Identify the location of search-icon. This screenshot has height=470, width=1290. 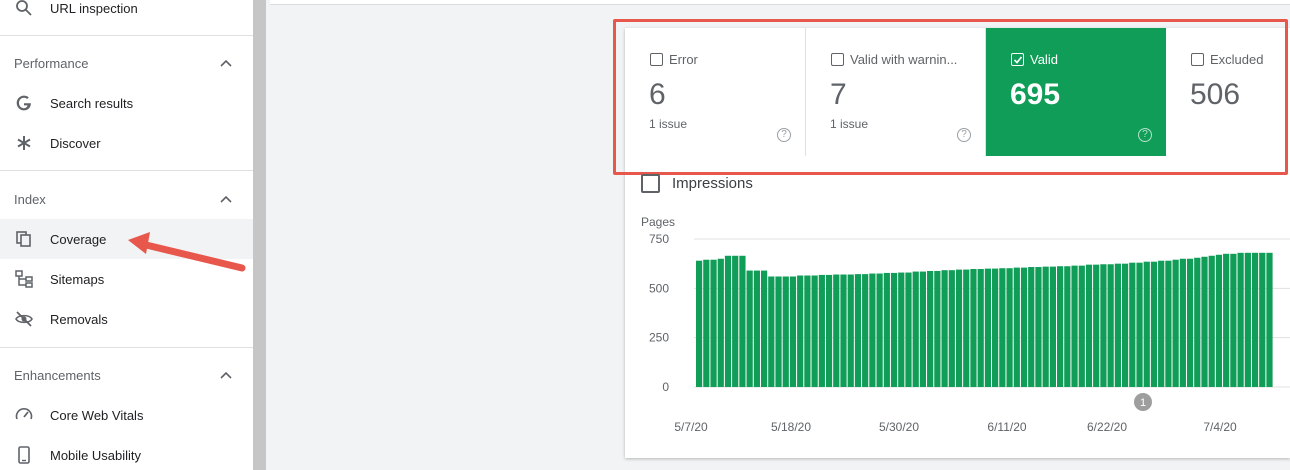
(24, 8).